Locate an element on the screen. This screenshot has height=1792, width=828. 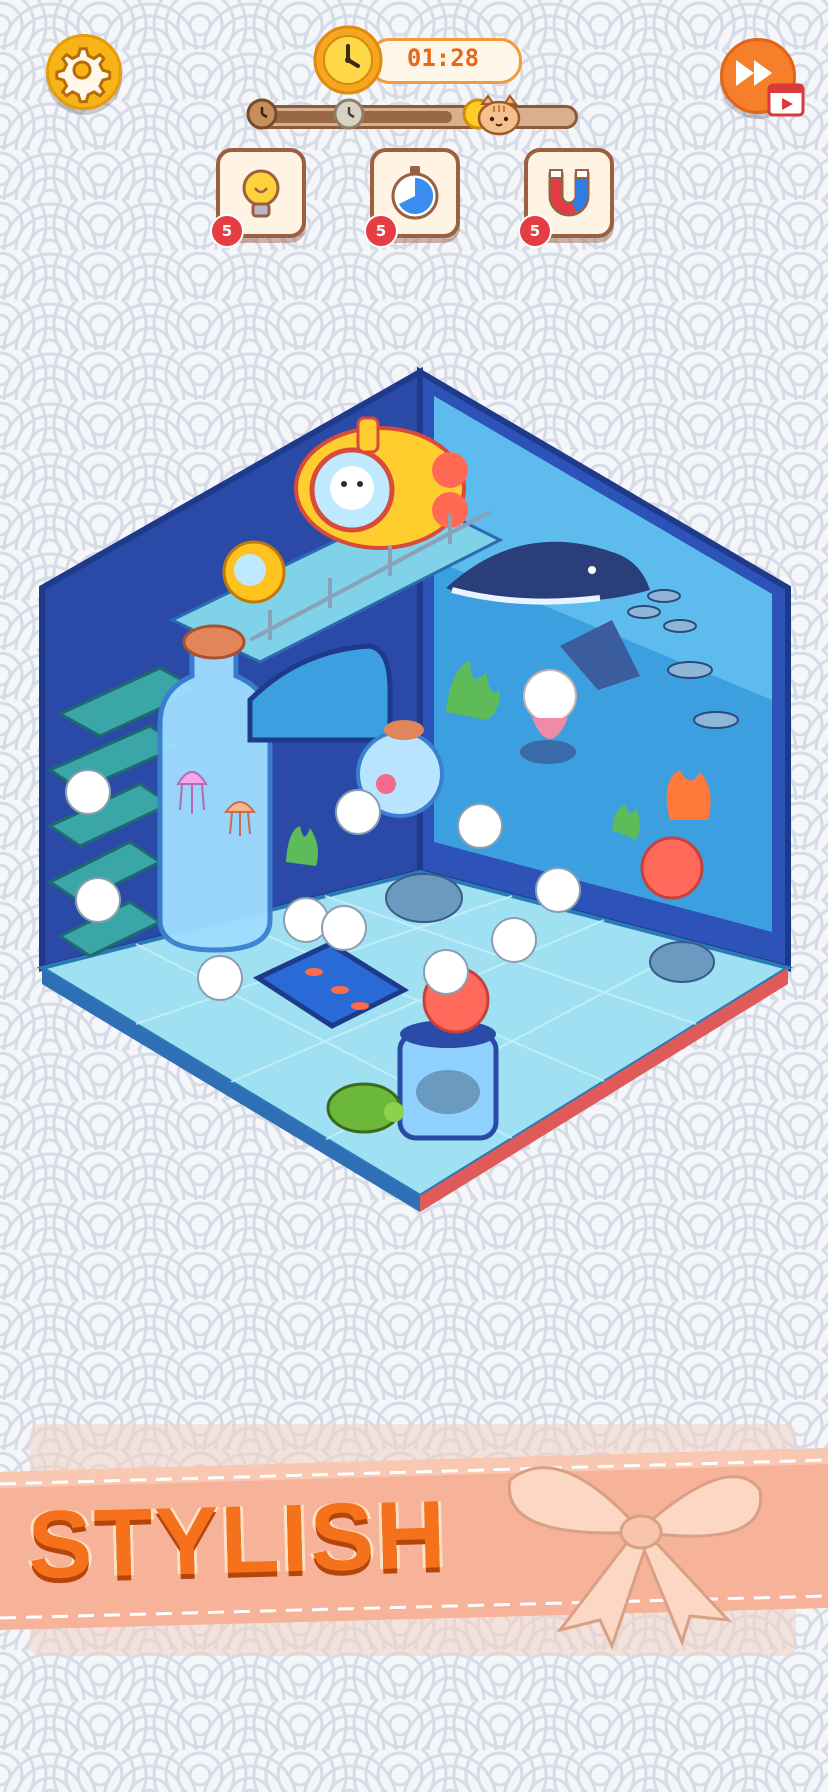
banner-title: STYLISH is located at coordinates (237, 1540).